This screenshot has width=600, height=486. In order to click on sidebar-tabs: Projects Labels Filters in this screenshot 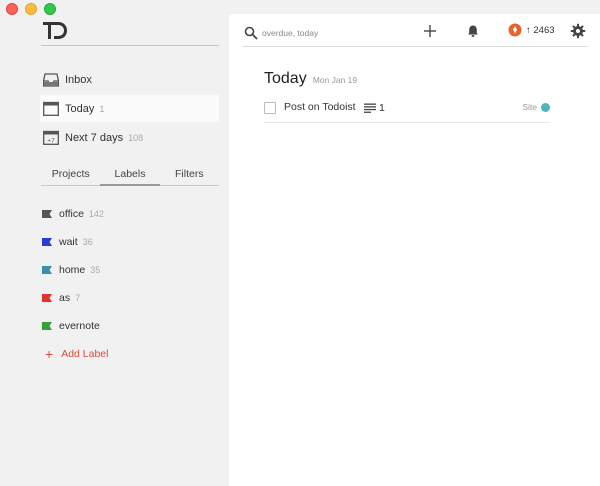, I will do `click(130, 176)`.